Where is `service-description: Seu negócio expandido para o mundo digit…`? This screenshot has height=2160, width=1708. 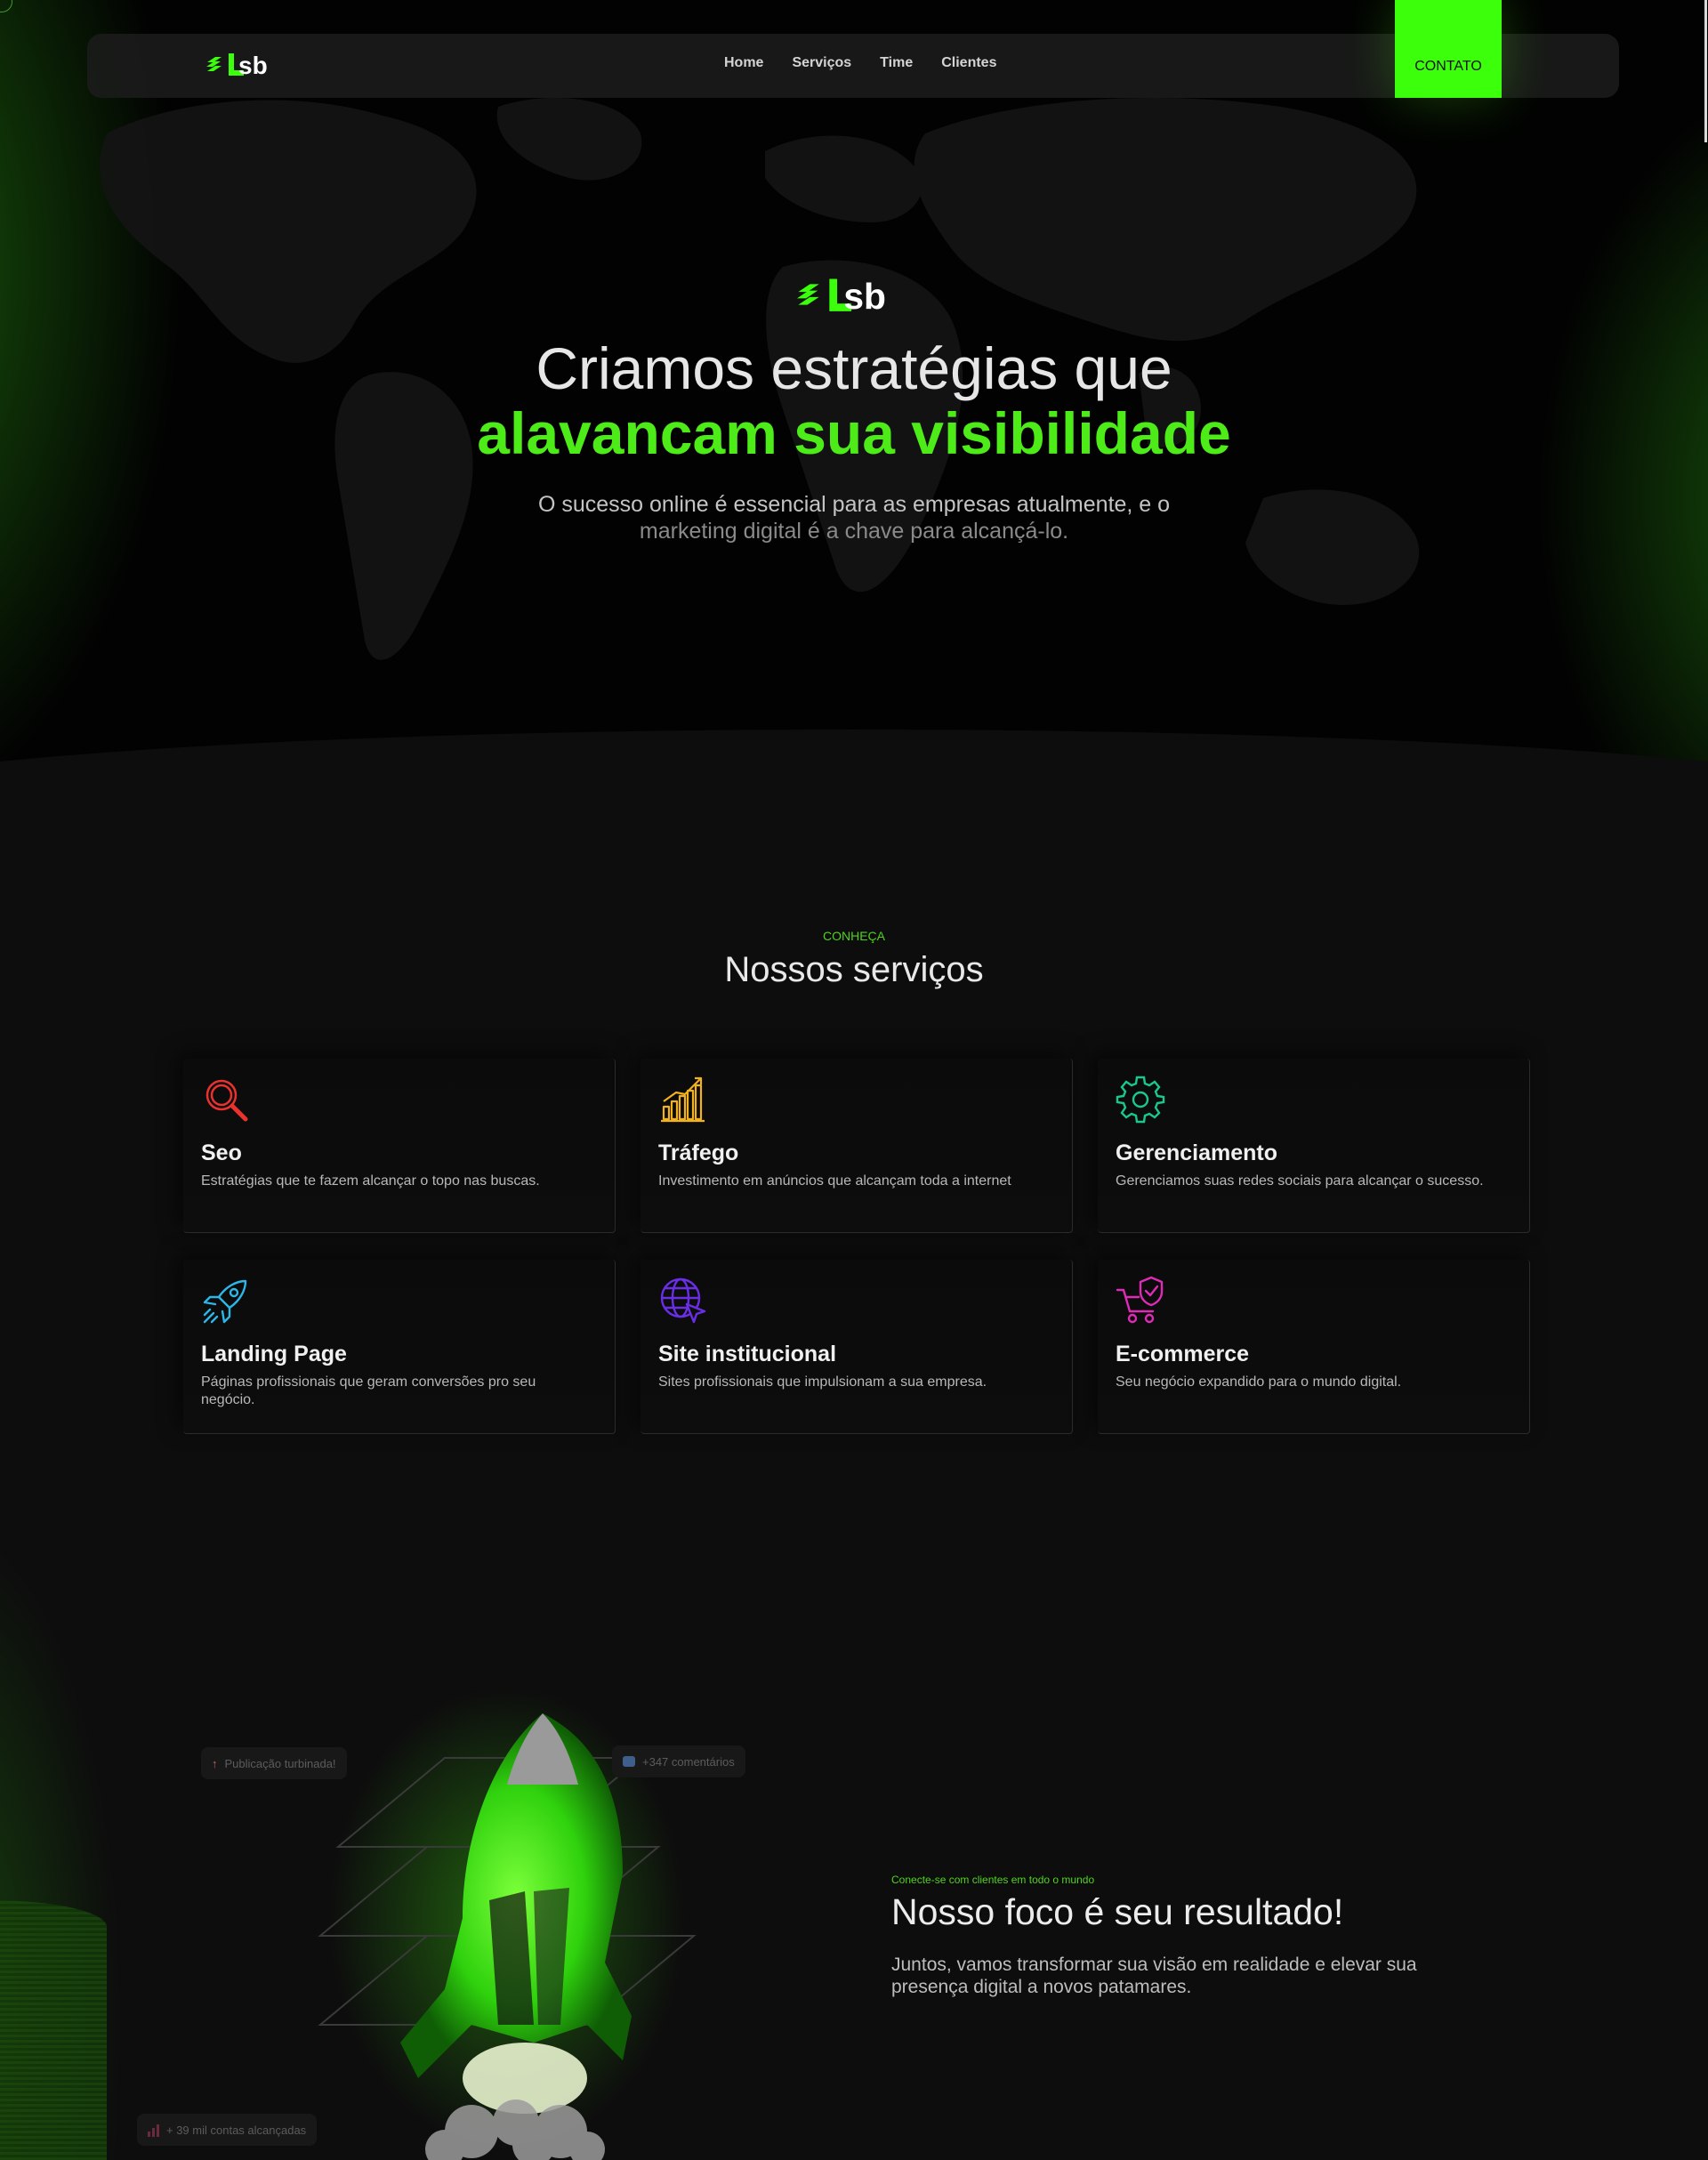
service-description: Seu negócio expandido para o mundo digit… is located at coordinates (1259, 1382).